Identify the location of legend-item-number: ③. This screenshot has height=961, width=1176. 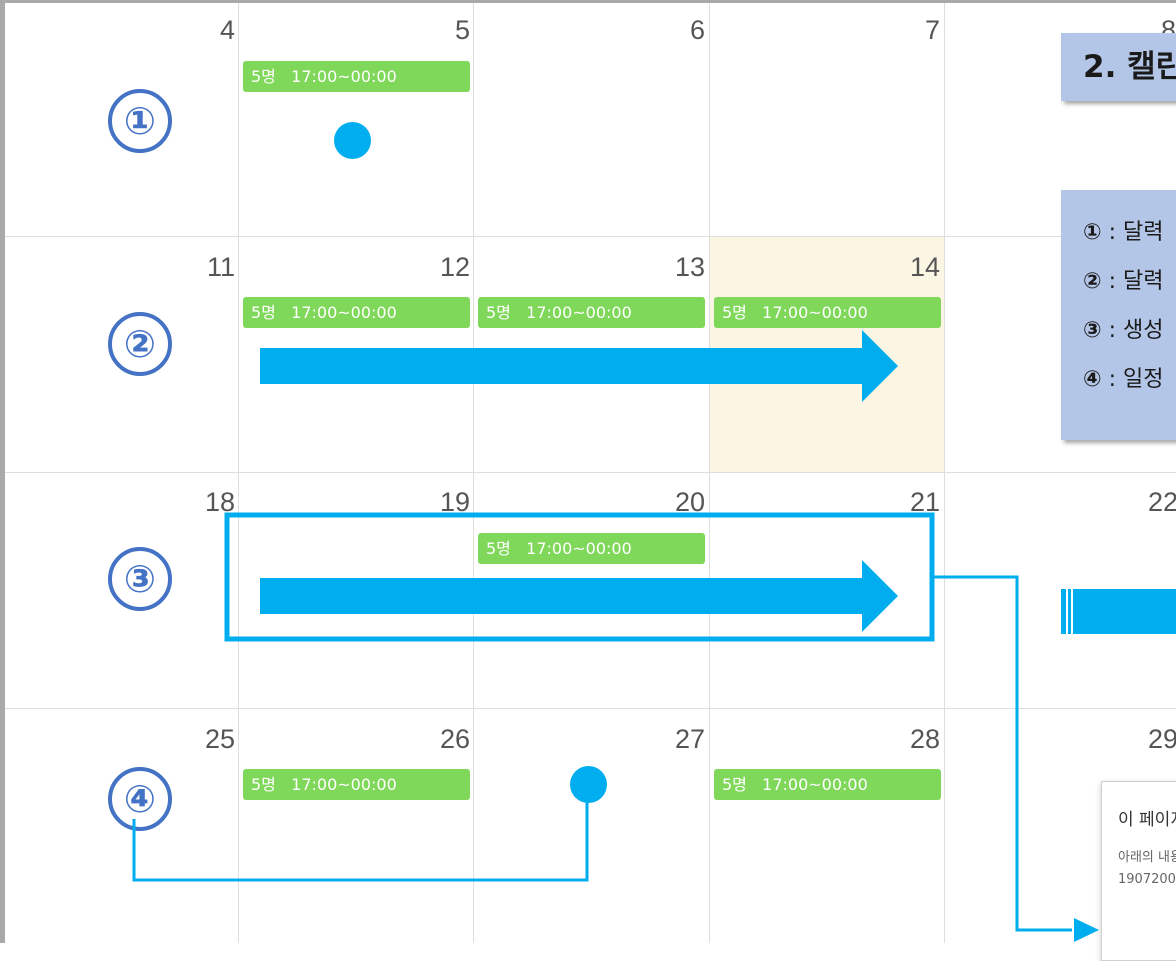
(1092, 330).